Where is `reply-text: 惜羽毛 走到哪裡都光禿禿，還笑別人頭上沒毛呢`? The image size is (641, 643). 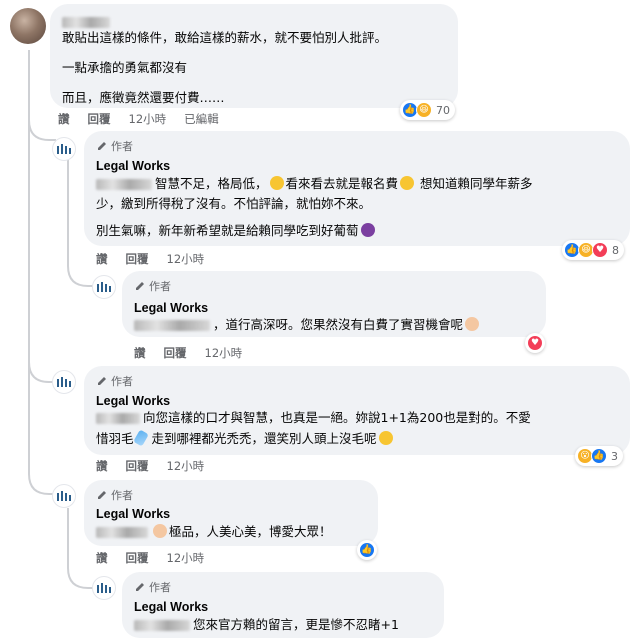 reply-text: 惜羽毛 走到哪裡都光禿禿，還笑別人頭上沒毛呢 is located at coordinates (245, 438).